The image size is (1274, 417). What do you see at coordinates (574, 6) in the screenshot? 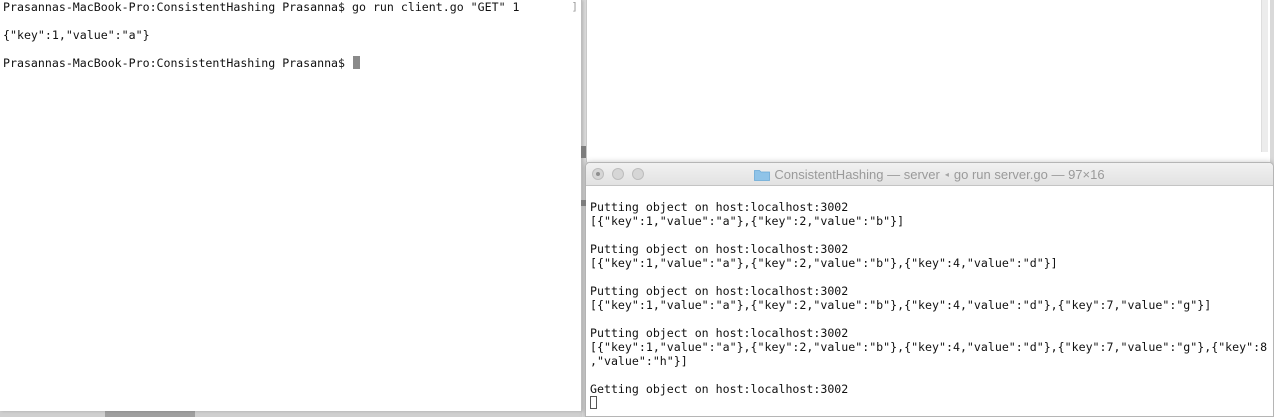
I see `window-edge-bracket: ]` at bounding box center [574, 6].